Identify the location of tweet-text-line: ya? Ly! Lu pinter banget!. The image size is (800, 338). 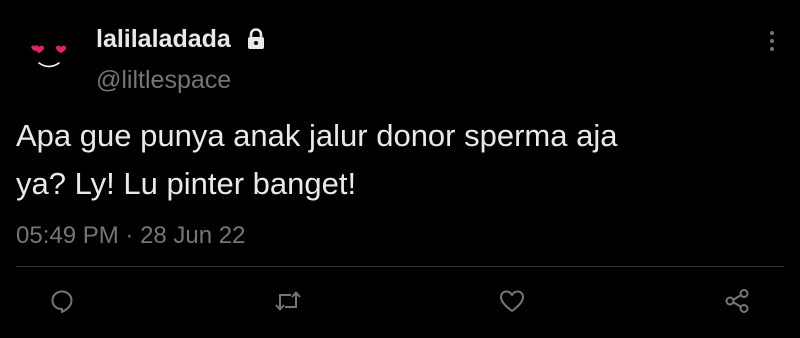
(186, 183).